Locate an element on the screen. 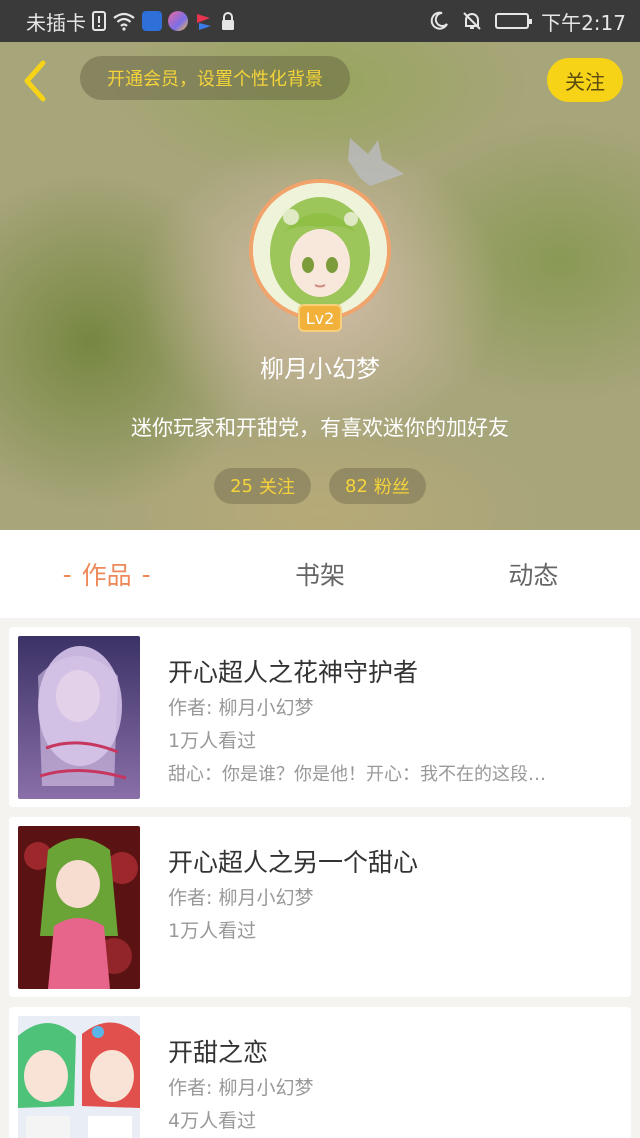  bio-text: 迷你玩家和开甜党，有喜欢迷你的加好友 is located at coordinates (320, 428).